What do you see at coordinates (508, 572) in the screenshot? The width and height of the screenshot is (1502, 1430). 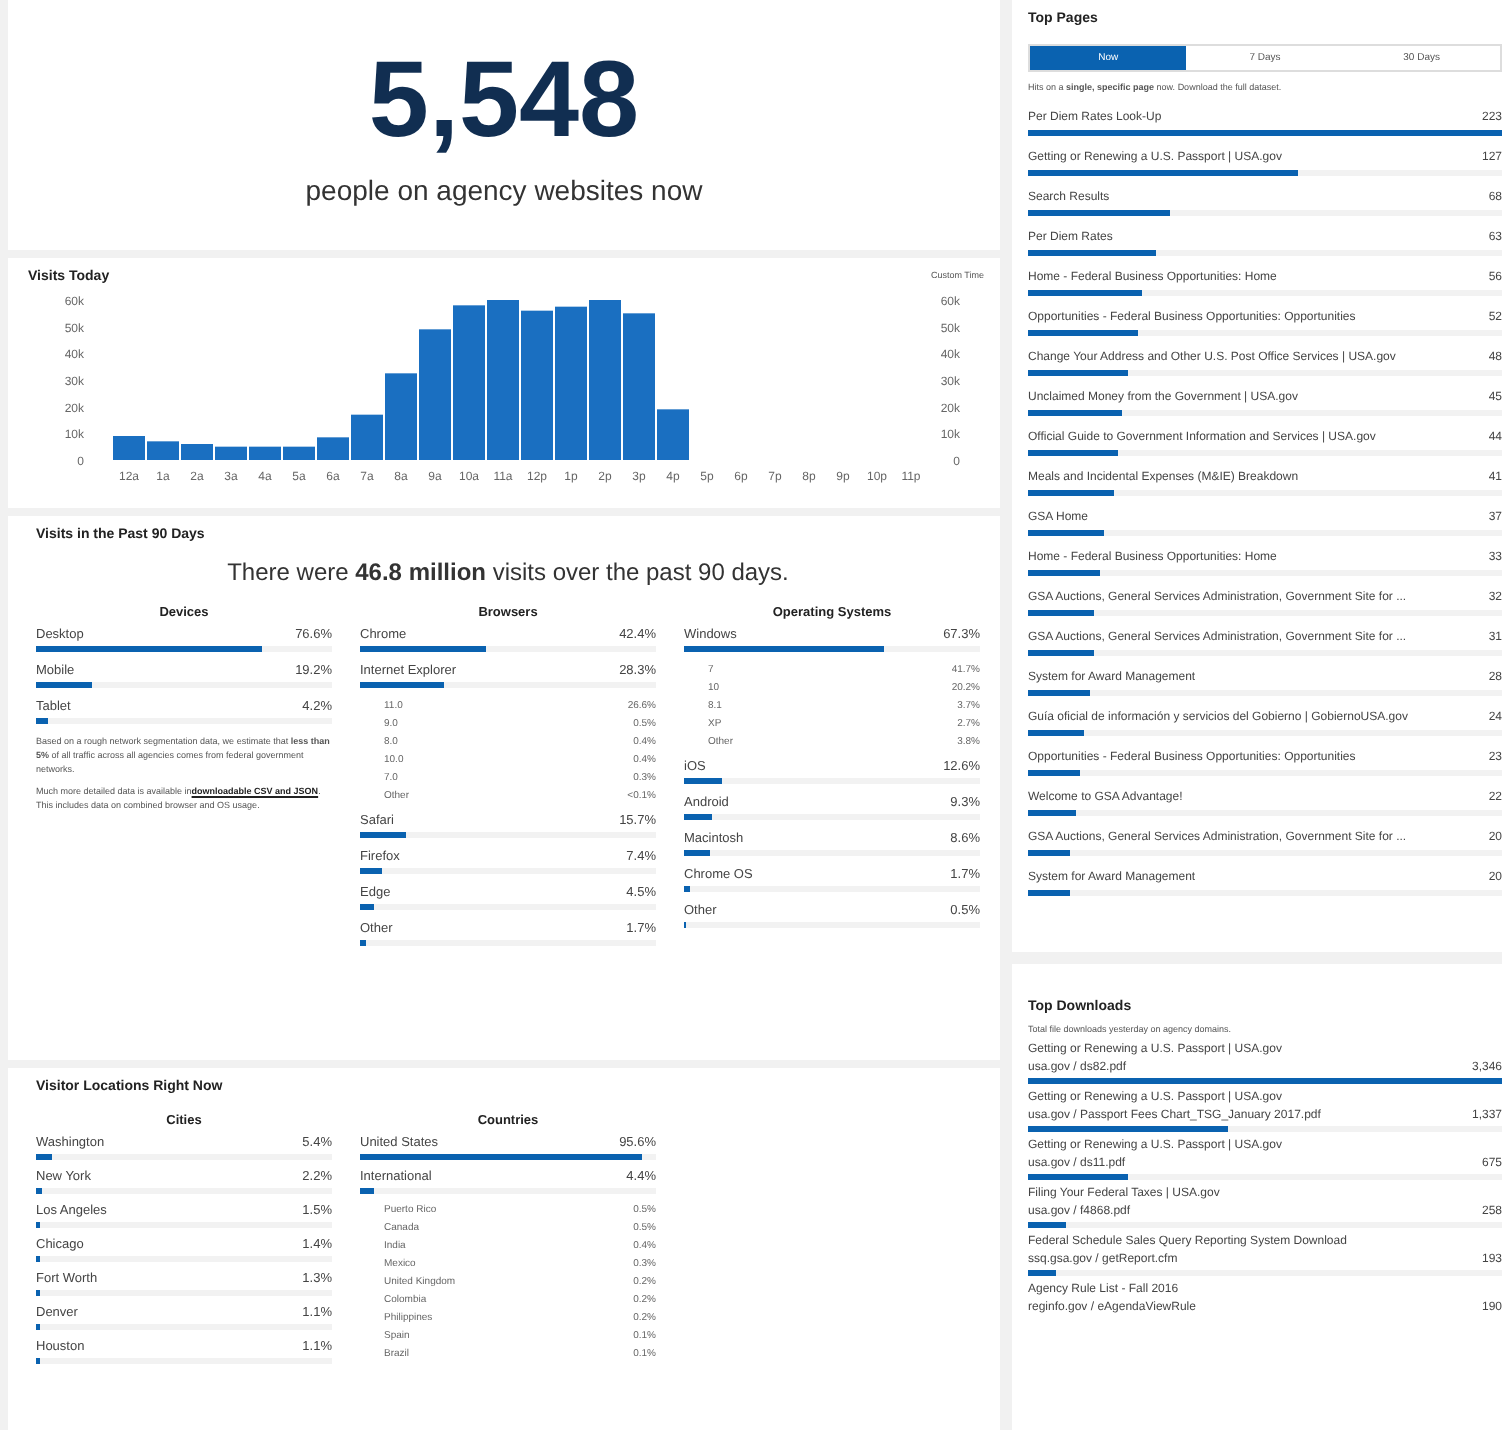 I see `summary-text: There were 46.8 million visits over the past 90 days.` at bounding box center [508, 572].